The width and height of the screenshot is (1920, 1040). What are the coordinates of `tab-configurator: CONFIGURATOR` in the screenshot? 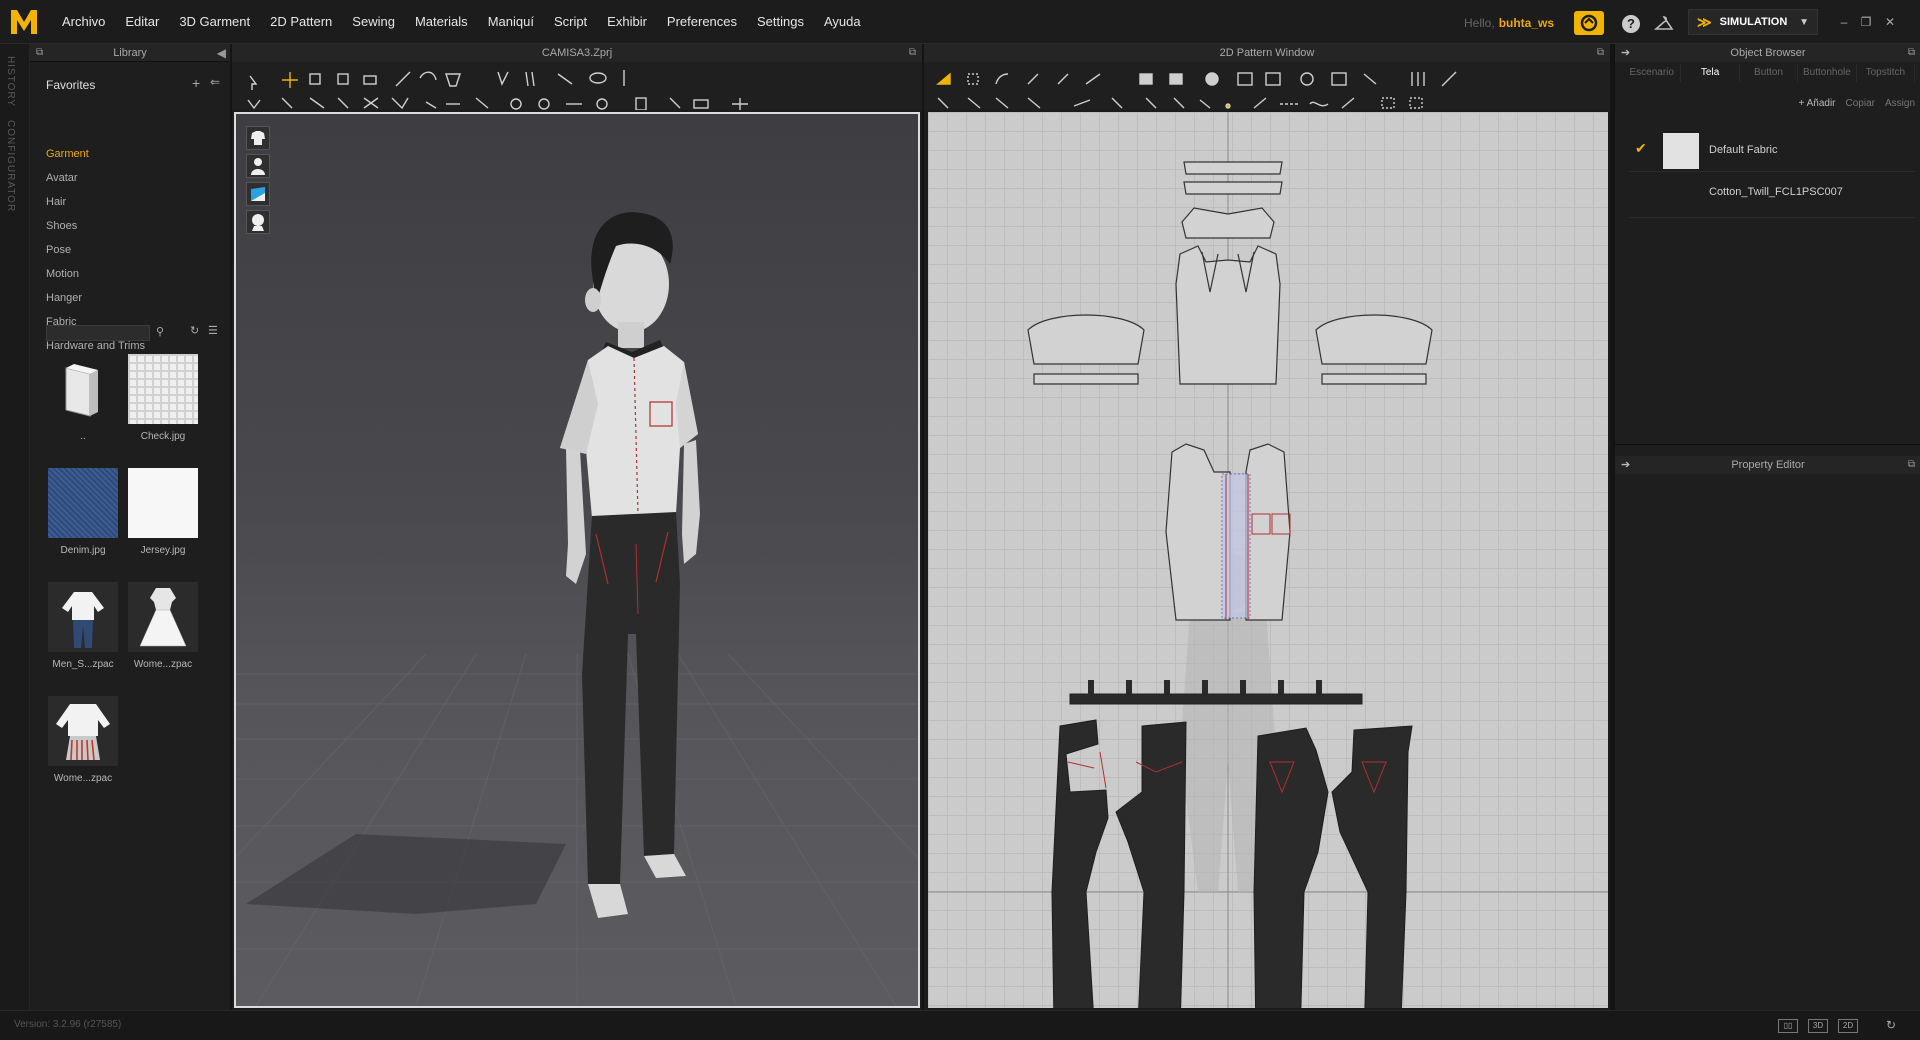 It's located at (10, 166).